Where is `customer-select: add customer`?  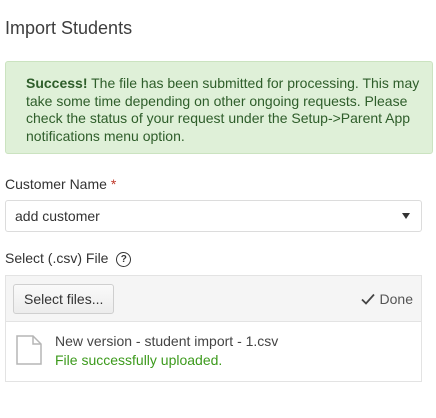
customer-select: add customer is located at coordinates (213, 216).